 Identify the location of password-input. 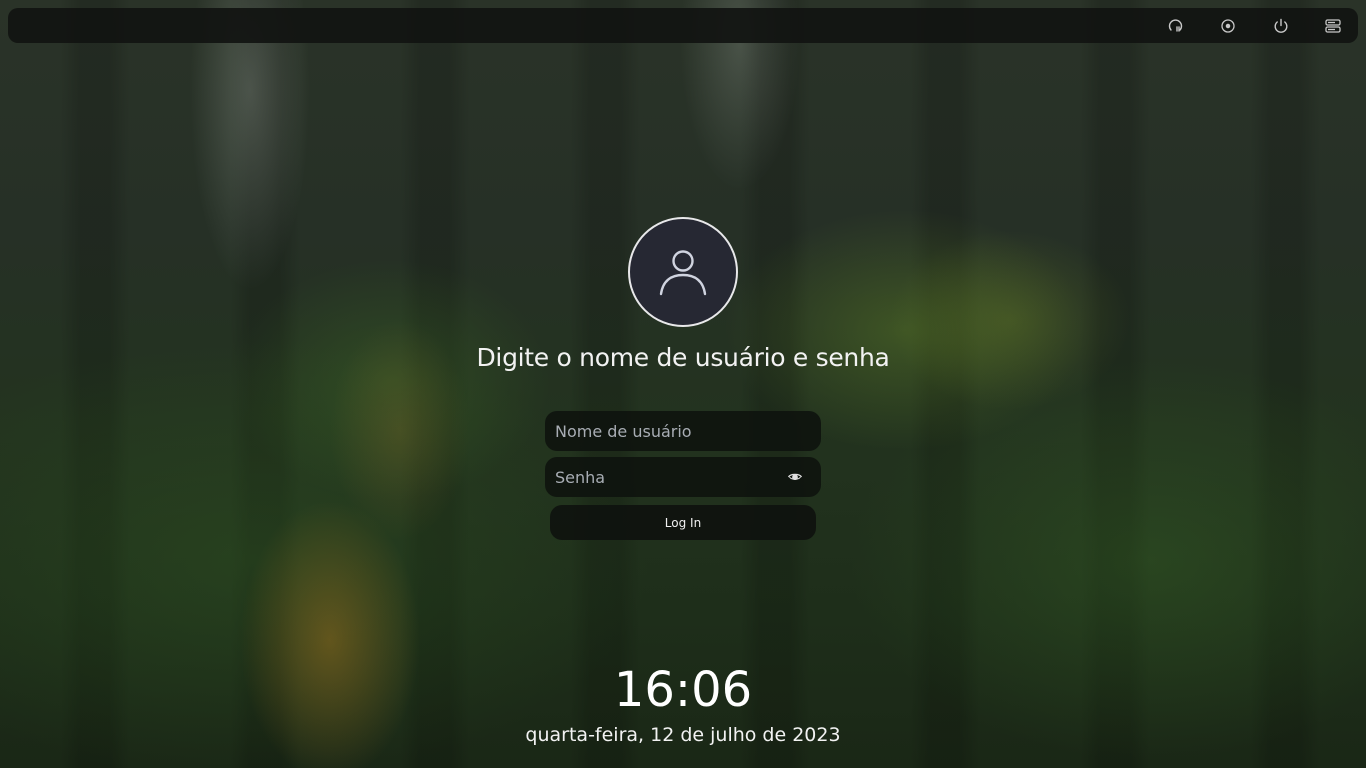
(683, 477).